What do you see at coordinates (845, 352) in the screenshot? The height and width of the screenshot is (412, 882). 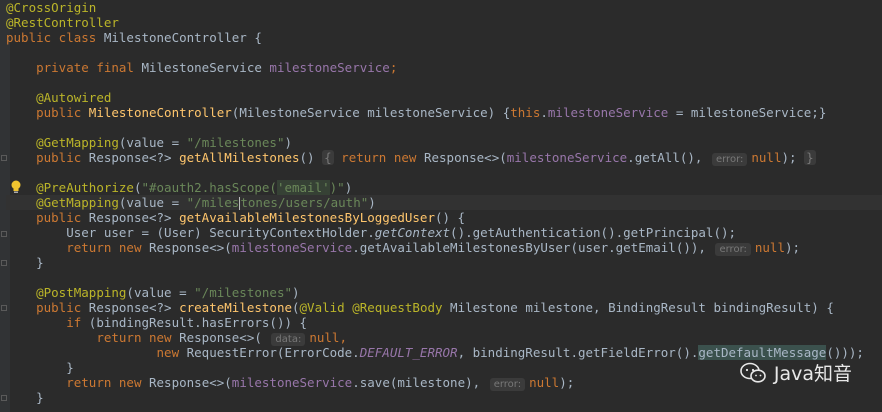 I see `code-text: ()));` at bounding box center [845, 352].